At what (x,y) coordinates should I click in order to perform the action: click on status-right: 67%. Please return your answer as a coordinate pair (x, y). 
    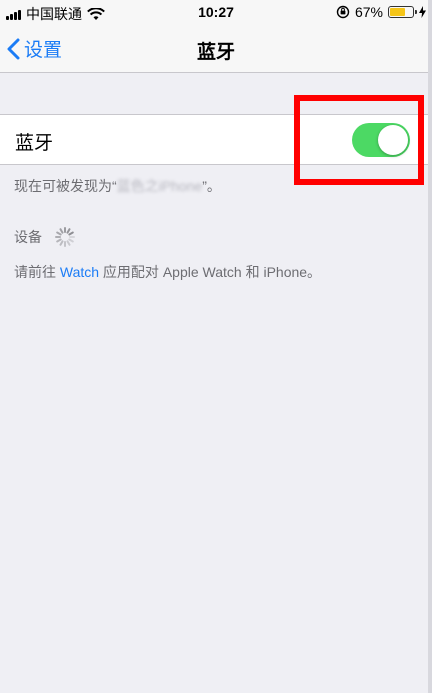
    Looking at the image, I should click on (381, 12).